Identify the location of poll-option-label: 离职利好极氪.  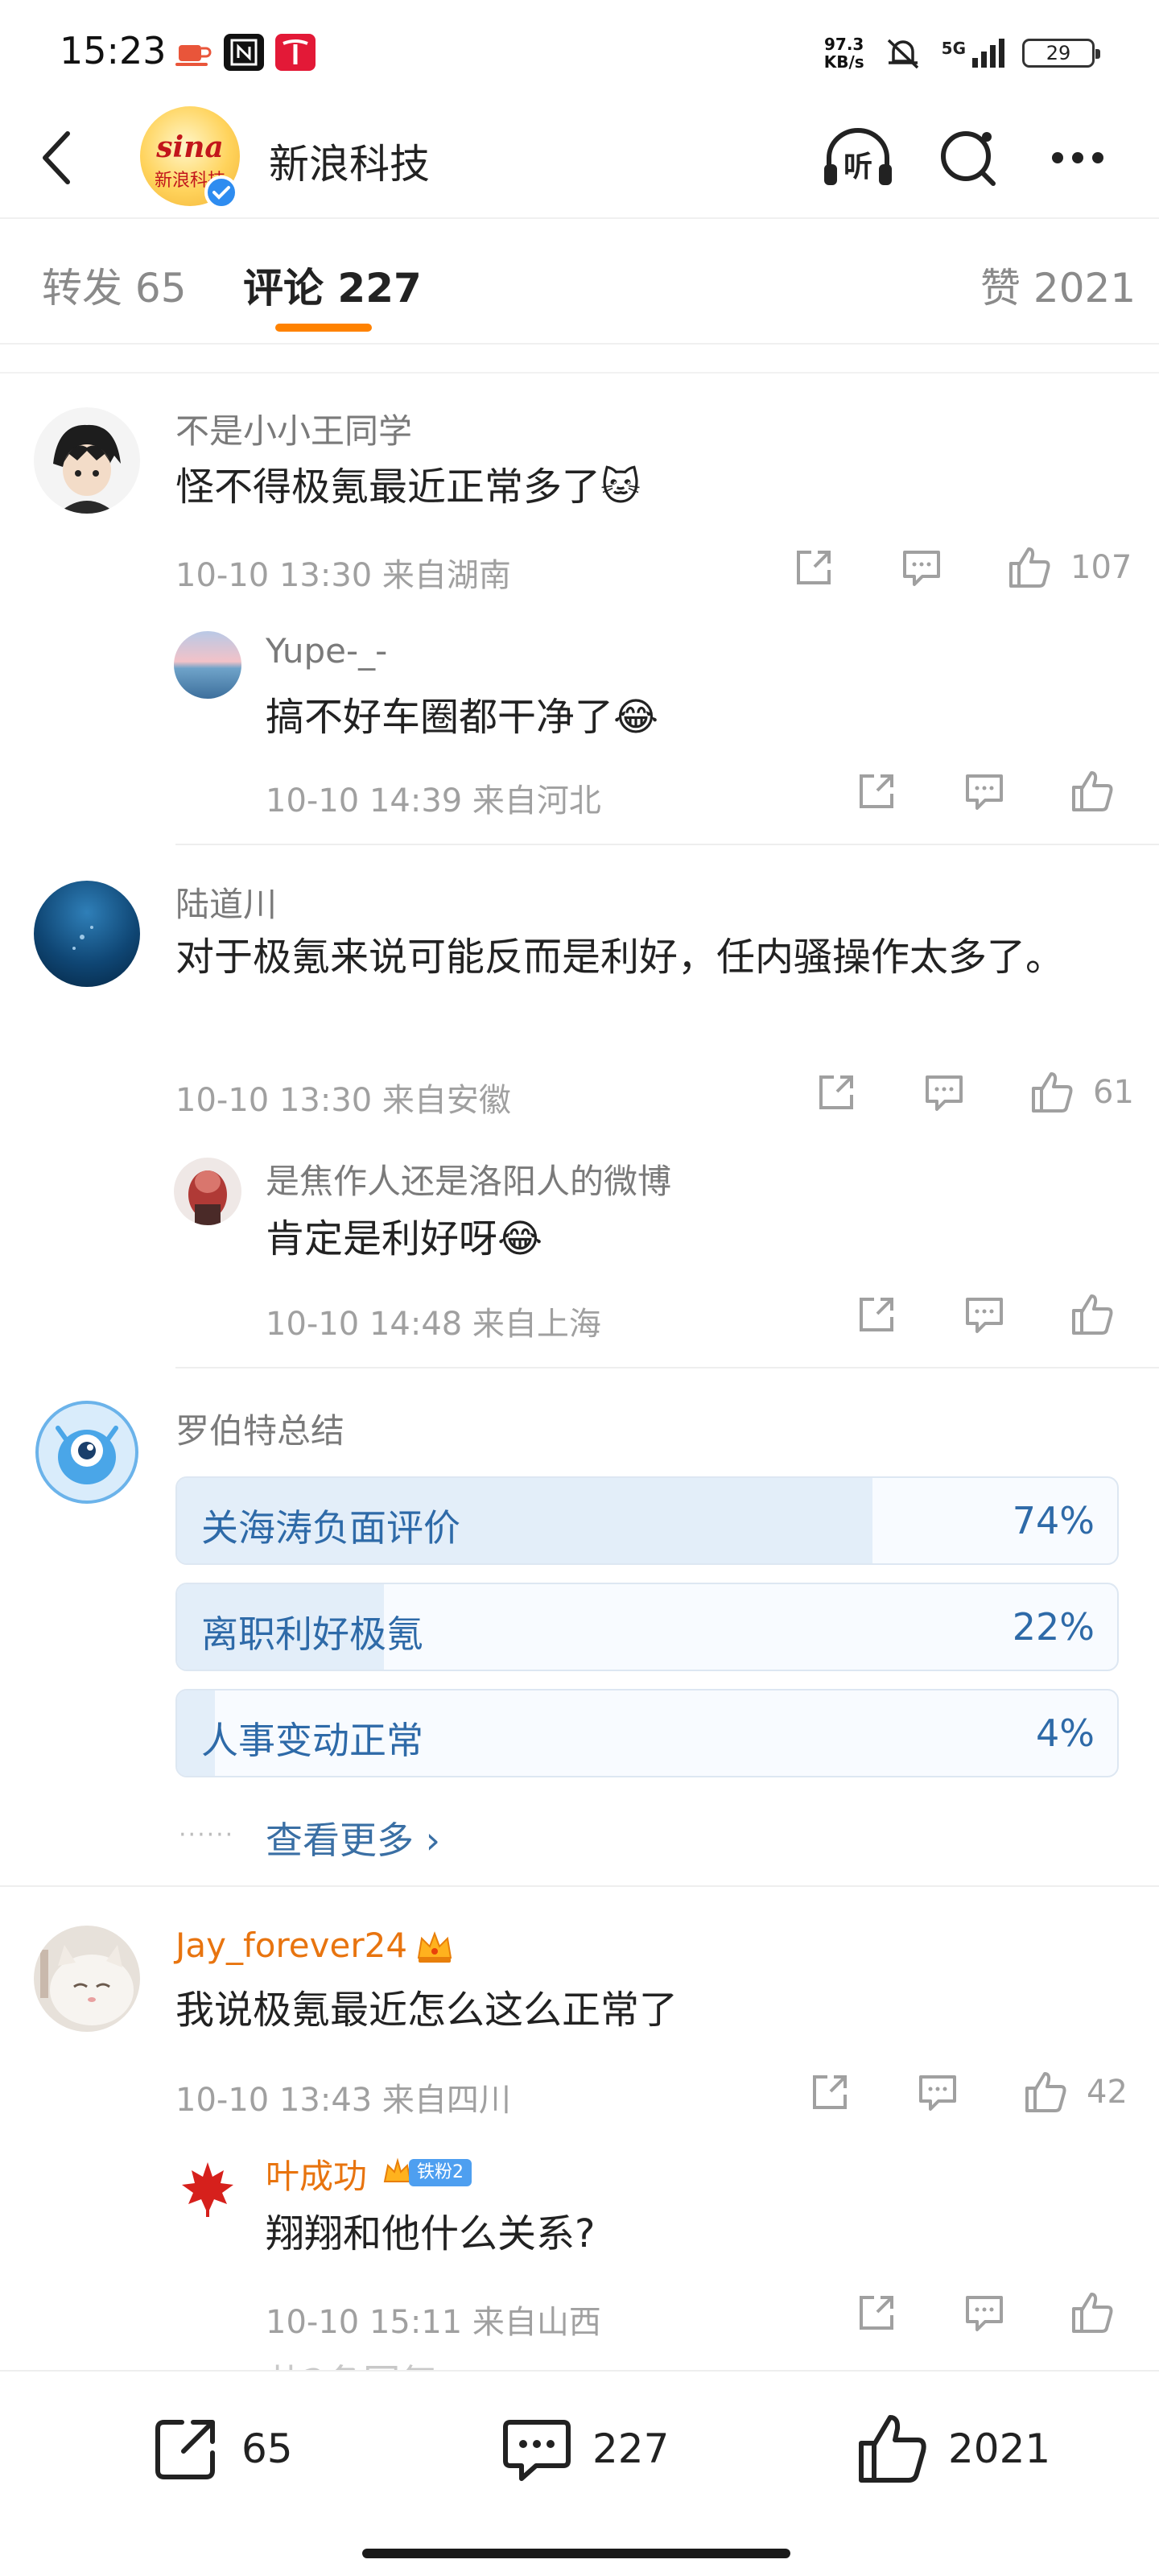
(312, 1634).